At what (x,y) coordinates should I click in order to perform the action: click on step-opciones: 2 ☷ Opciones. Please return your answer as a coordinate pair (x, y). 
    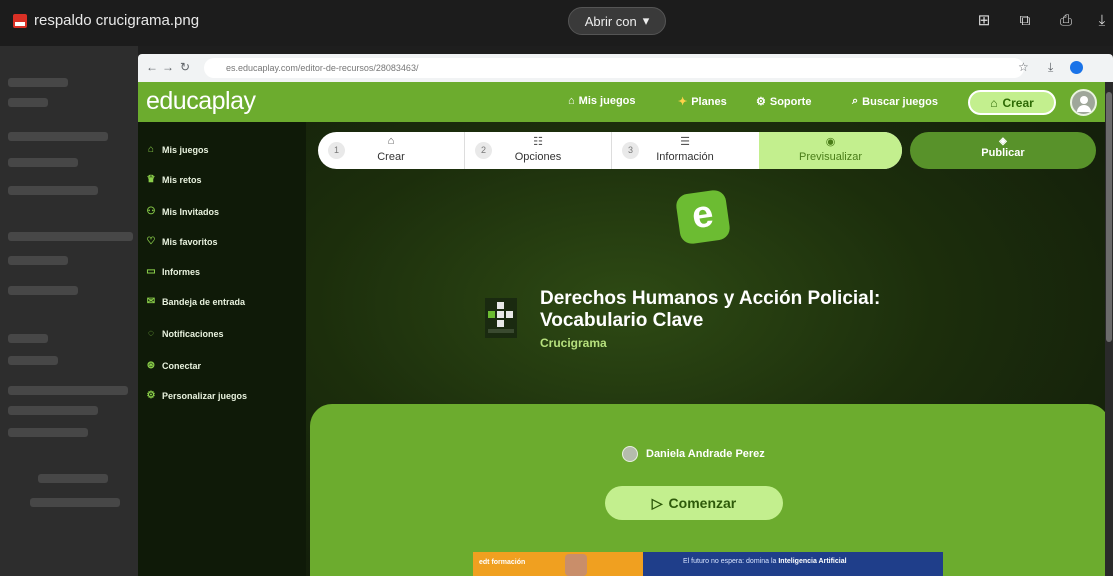
    Looking at the image, I should click on (538, 150).